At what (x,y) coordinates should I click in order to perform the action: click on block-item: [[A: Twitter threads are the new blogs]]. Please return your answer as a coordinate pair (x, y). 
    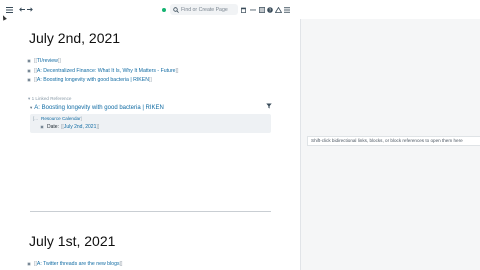
    Looking at the image, I should click on (74, 263).